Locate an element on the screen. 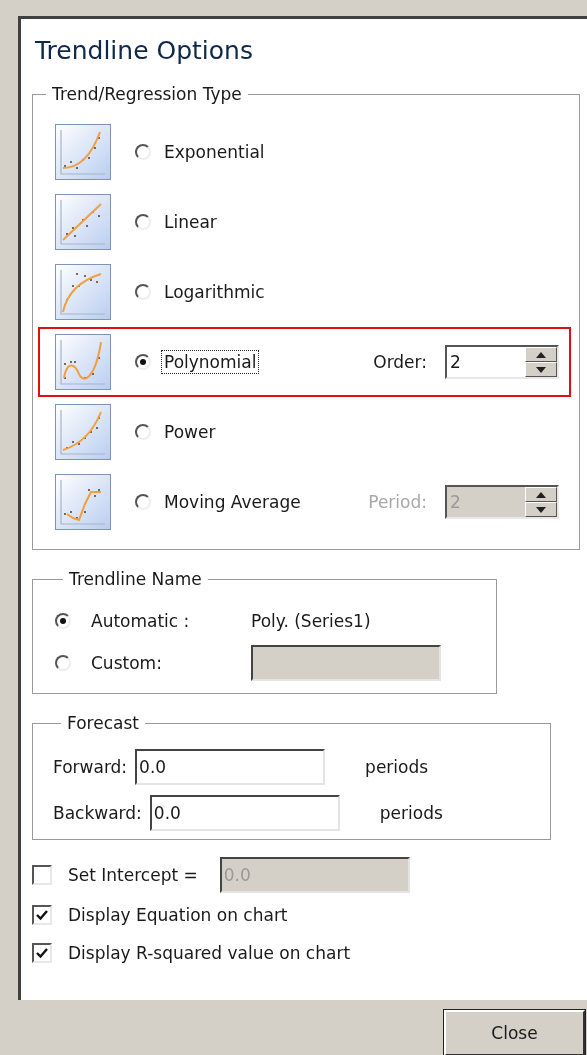 Image resolution: width=587 pixels, height=1055 pixels. field-label: Forward: is located at coordinates (90, 767).